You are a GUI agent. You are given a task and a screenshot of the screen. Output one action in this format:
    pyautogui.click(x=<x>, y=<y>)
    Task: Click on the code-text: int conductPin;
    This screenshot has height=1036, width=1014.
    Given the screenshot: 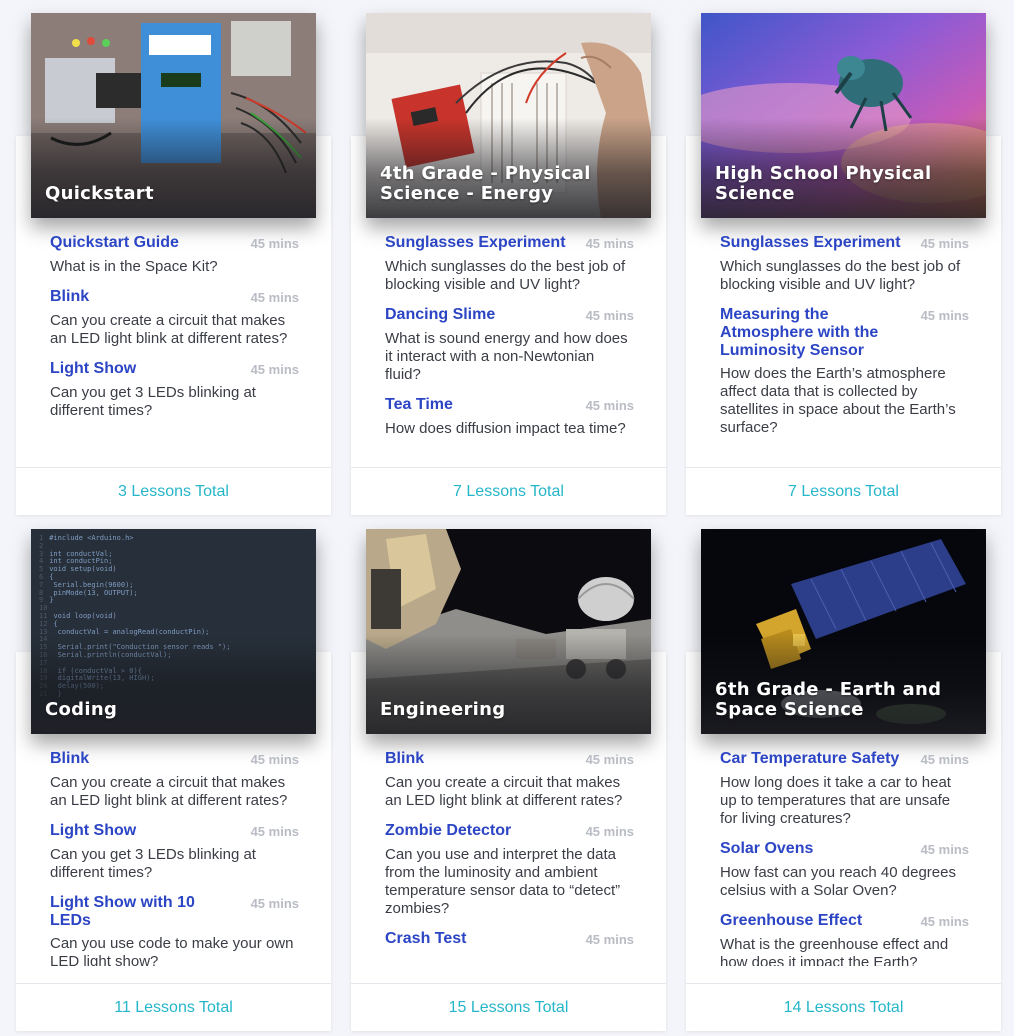 What is the action you would take?
    pyautogui.click(x=81, y=561)
    